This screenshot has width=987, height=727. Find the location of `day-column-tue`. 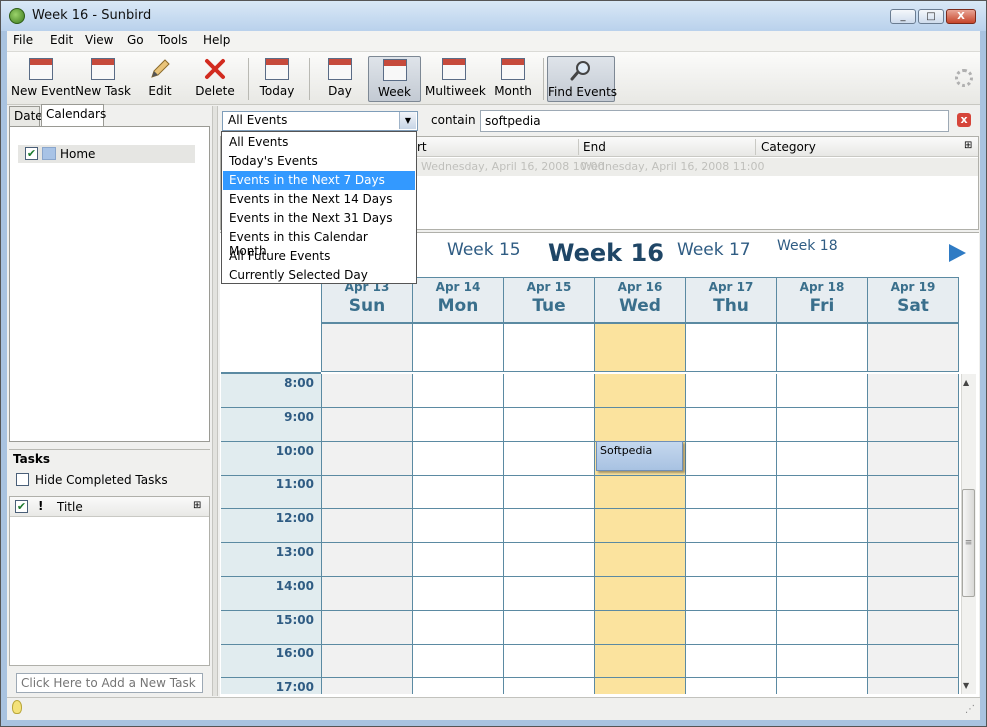

day-column-tue is located at coordinates (549, 534).